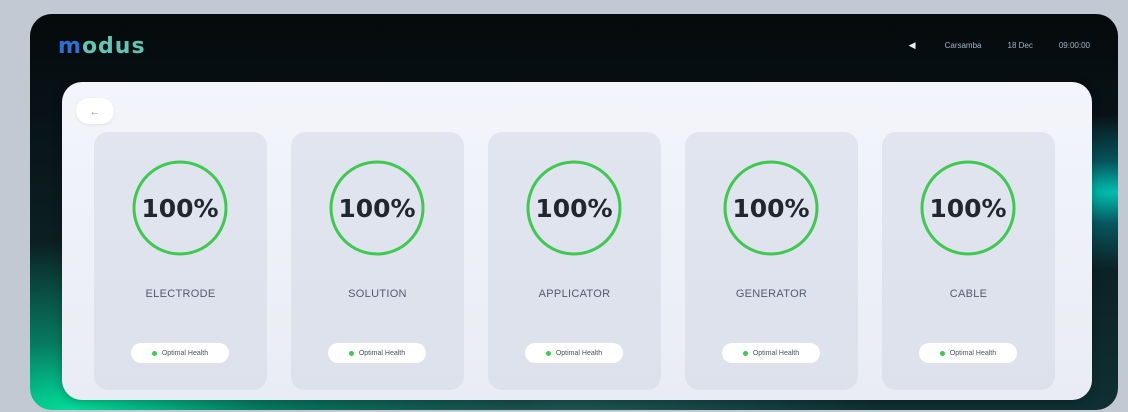 This screenshot has width=1128, height=412. I want to click on back-button: ←, so click(95, 111).